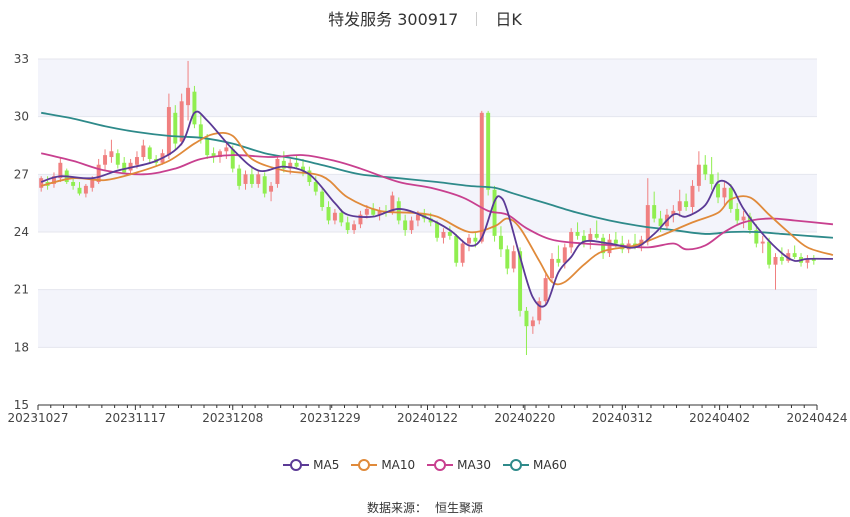  I want to click on legend-item-ma30: MA30, so click(459, 465).